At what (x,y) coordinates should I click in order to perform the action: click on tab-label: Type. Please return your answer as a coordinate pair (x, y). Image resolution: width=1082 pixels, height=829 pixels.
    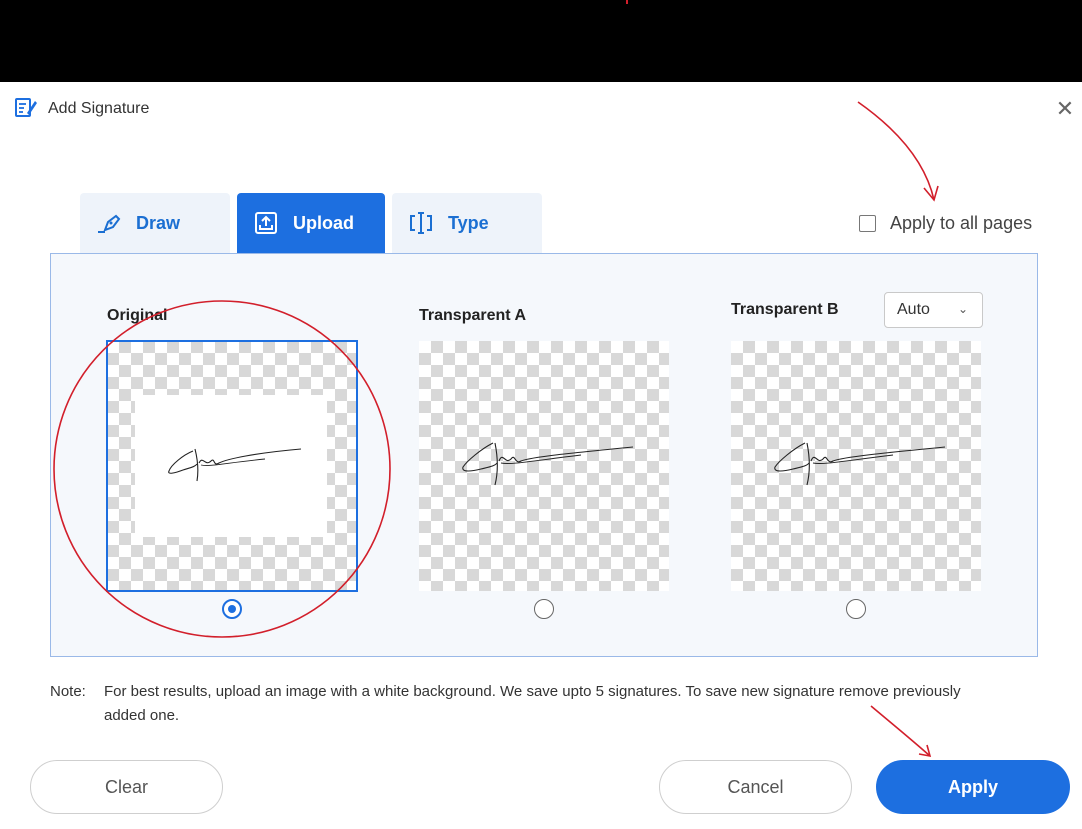
    Looking at the image, I should click on (468, 222).